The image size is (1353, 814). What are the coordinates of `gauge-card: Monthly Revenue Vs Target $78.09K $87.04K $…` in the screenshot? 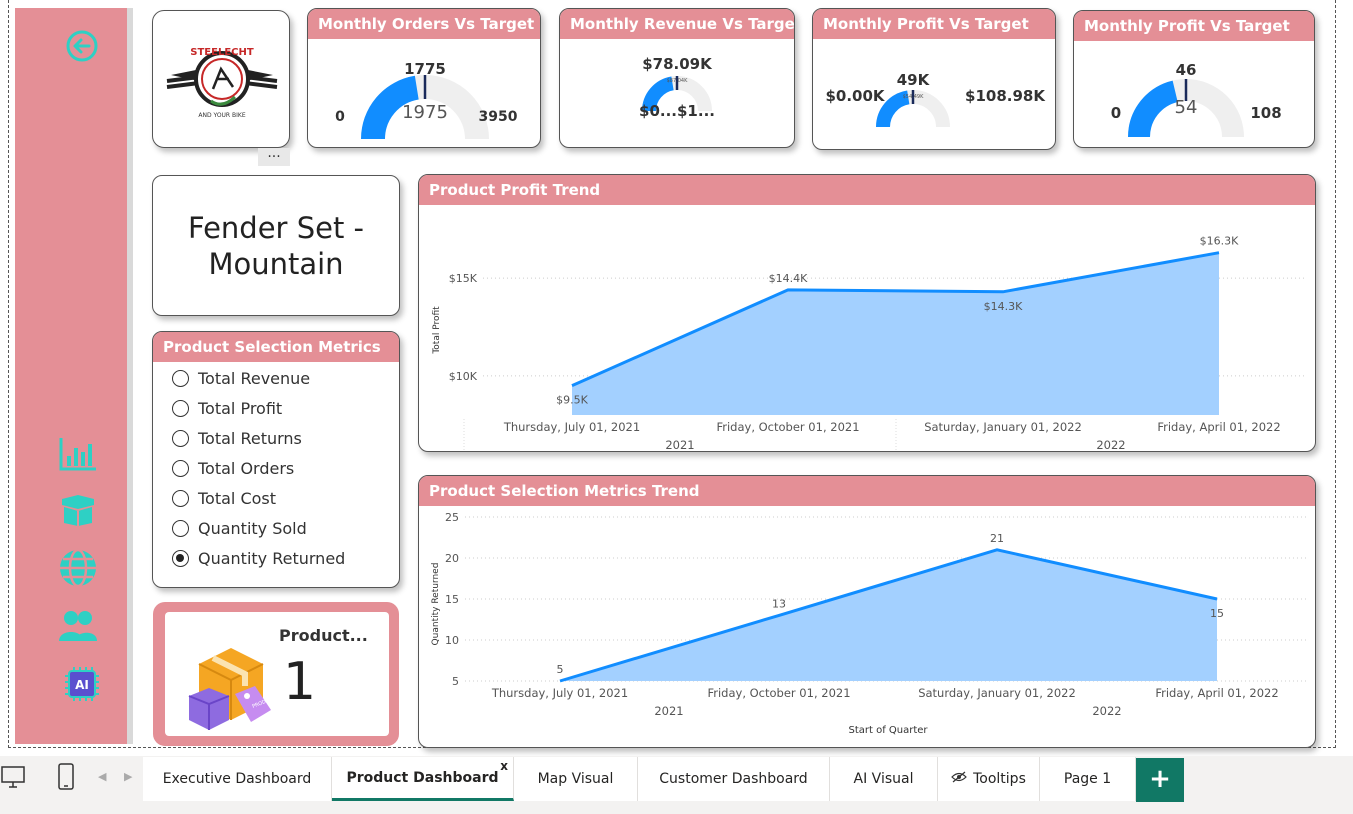 It's located at (677, 78).